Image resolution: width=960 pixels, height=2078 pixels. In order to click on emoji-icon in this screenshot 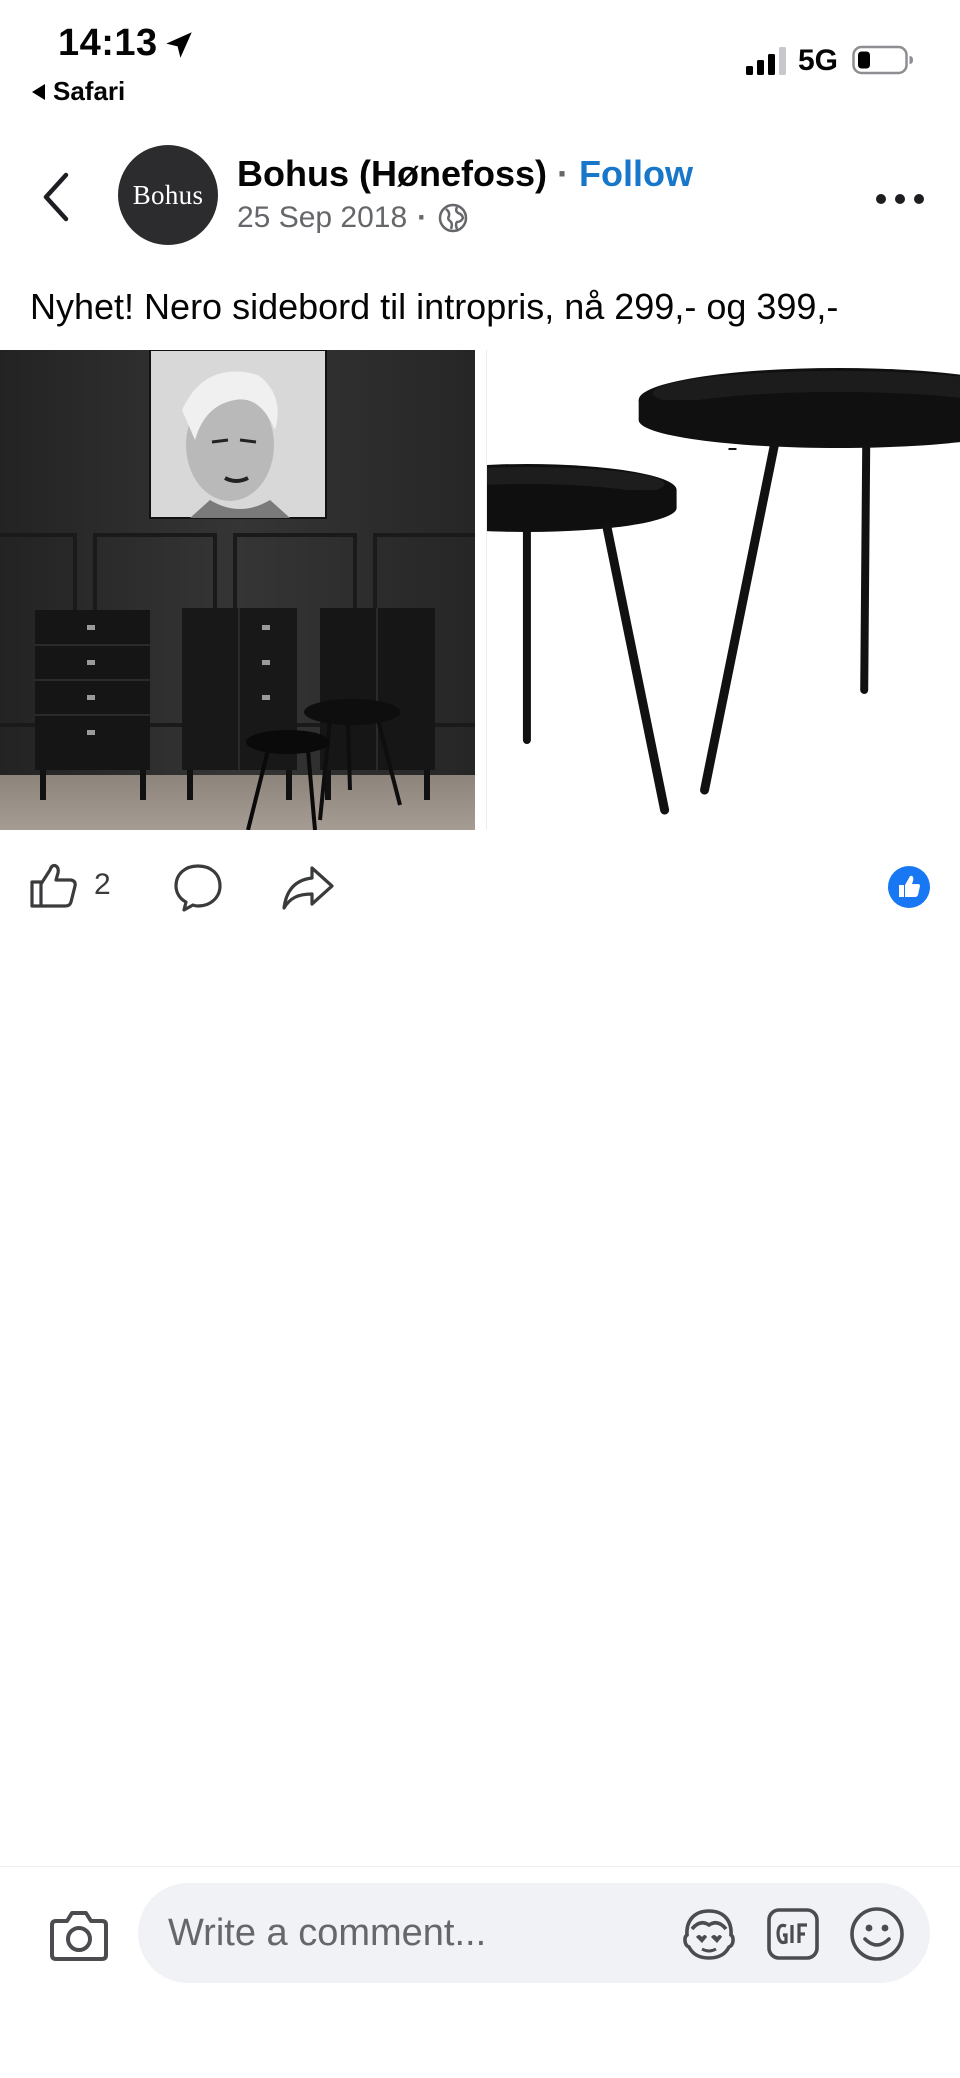, I will do `click(877, 1934)`.